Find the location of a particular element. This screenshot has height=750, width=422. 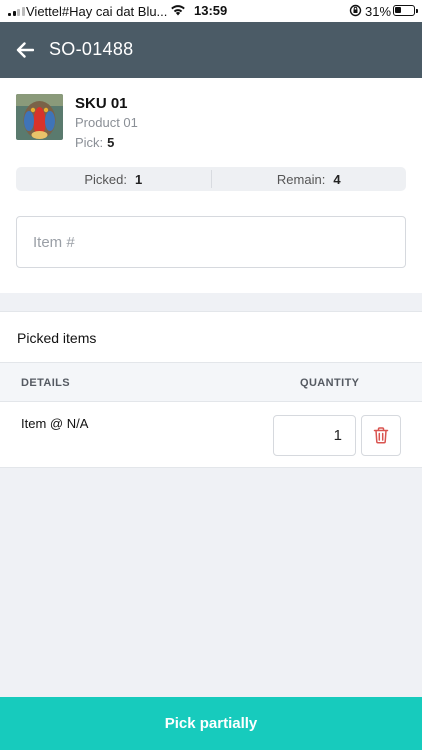

pick-partially-button: Pick partially is located at coordinates (211, 723).